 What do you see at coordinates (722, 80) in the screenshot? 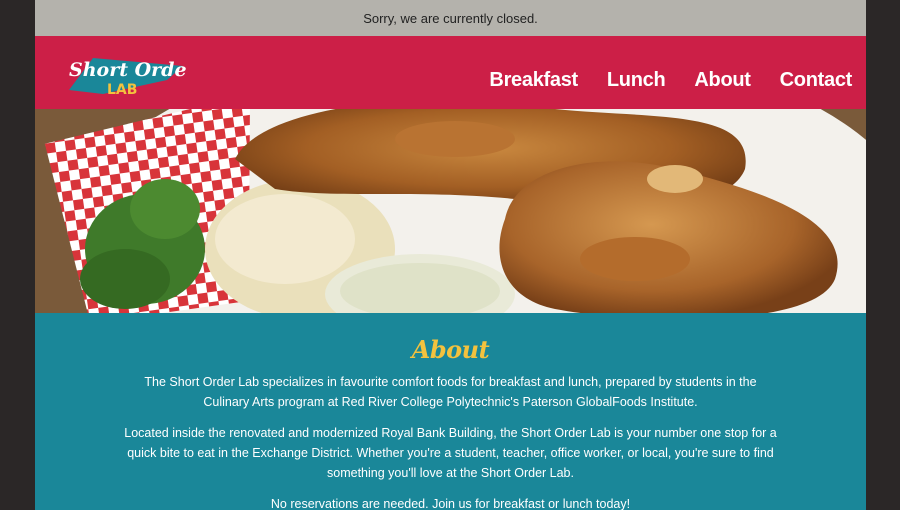
I see `nav-about: About` at bounding box center [722, 80].